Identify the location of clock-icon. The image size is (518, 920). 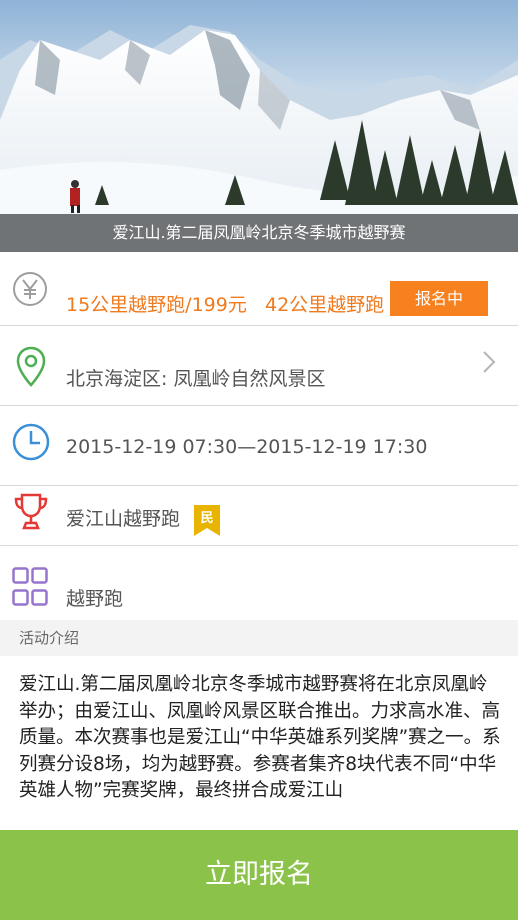
(31, 444).